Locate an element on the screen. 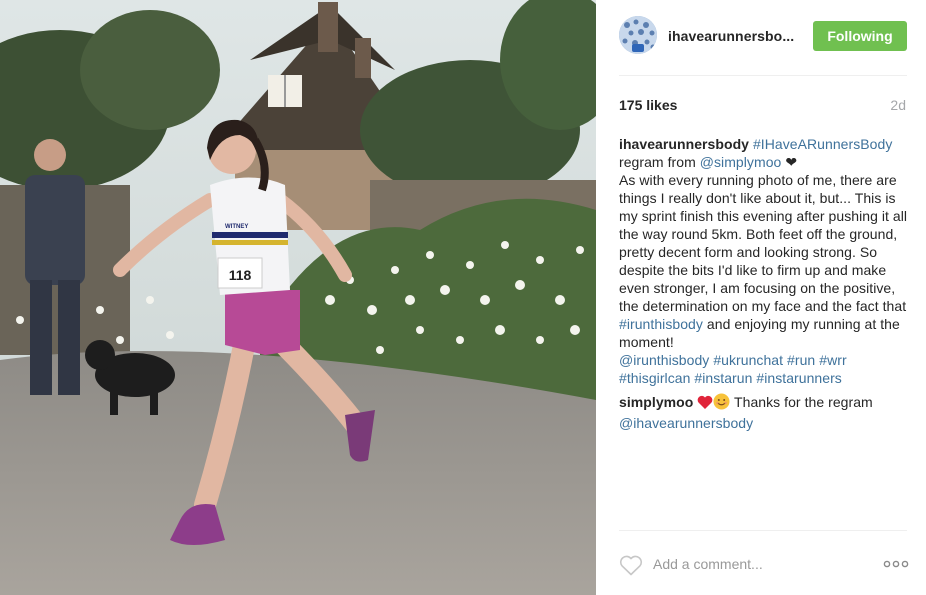 The height and width of the screenshot is (595, 926). regram-prefix: regram from is located at coordinates (657, 162).